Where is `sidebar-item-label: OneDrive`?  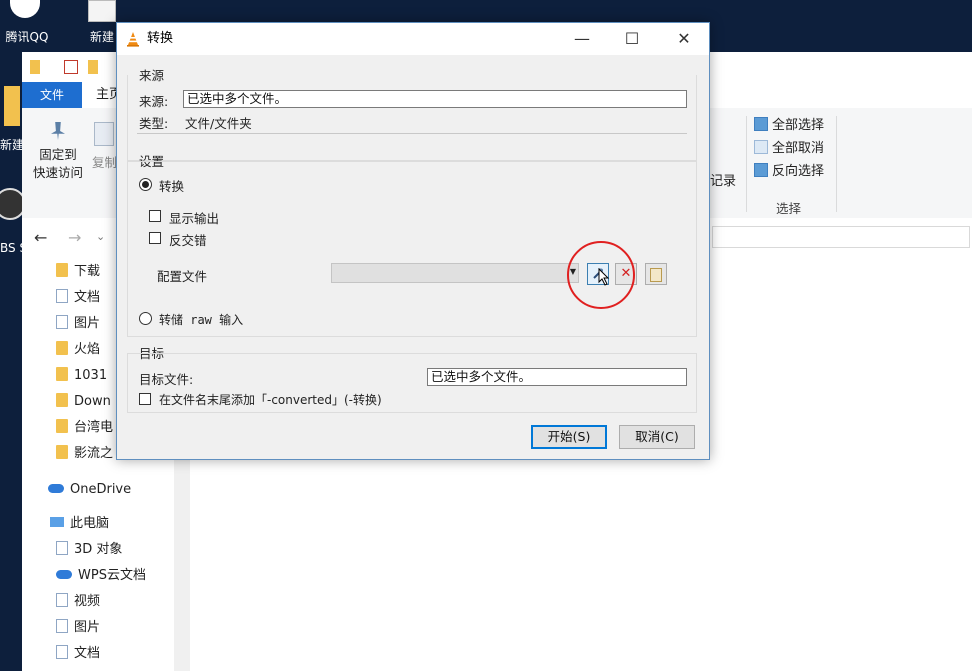 sidebar-item-label: OneDrive is located at coordinates (101, 489).